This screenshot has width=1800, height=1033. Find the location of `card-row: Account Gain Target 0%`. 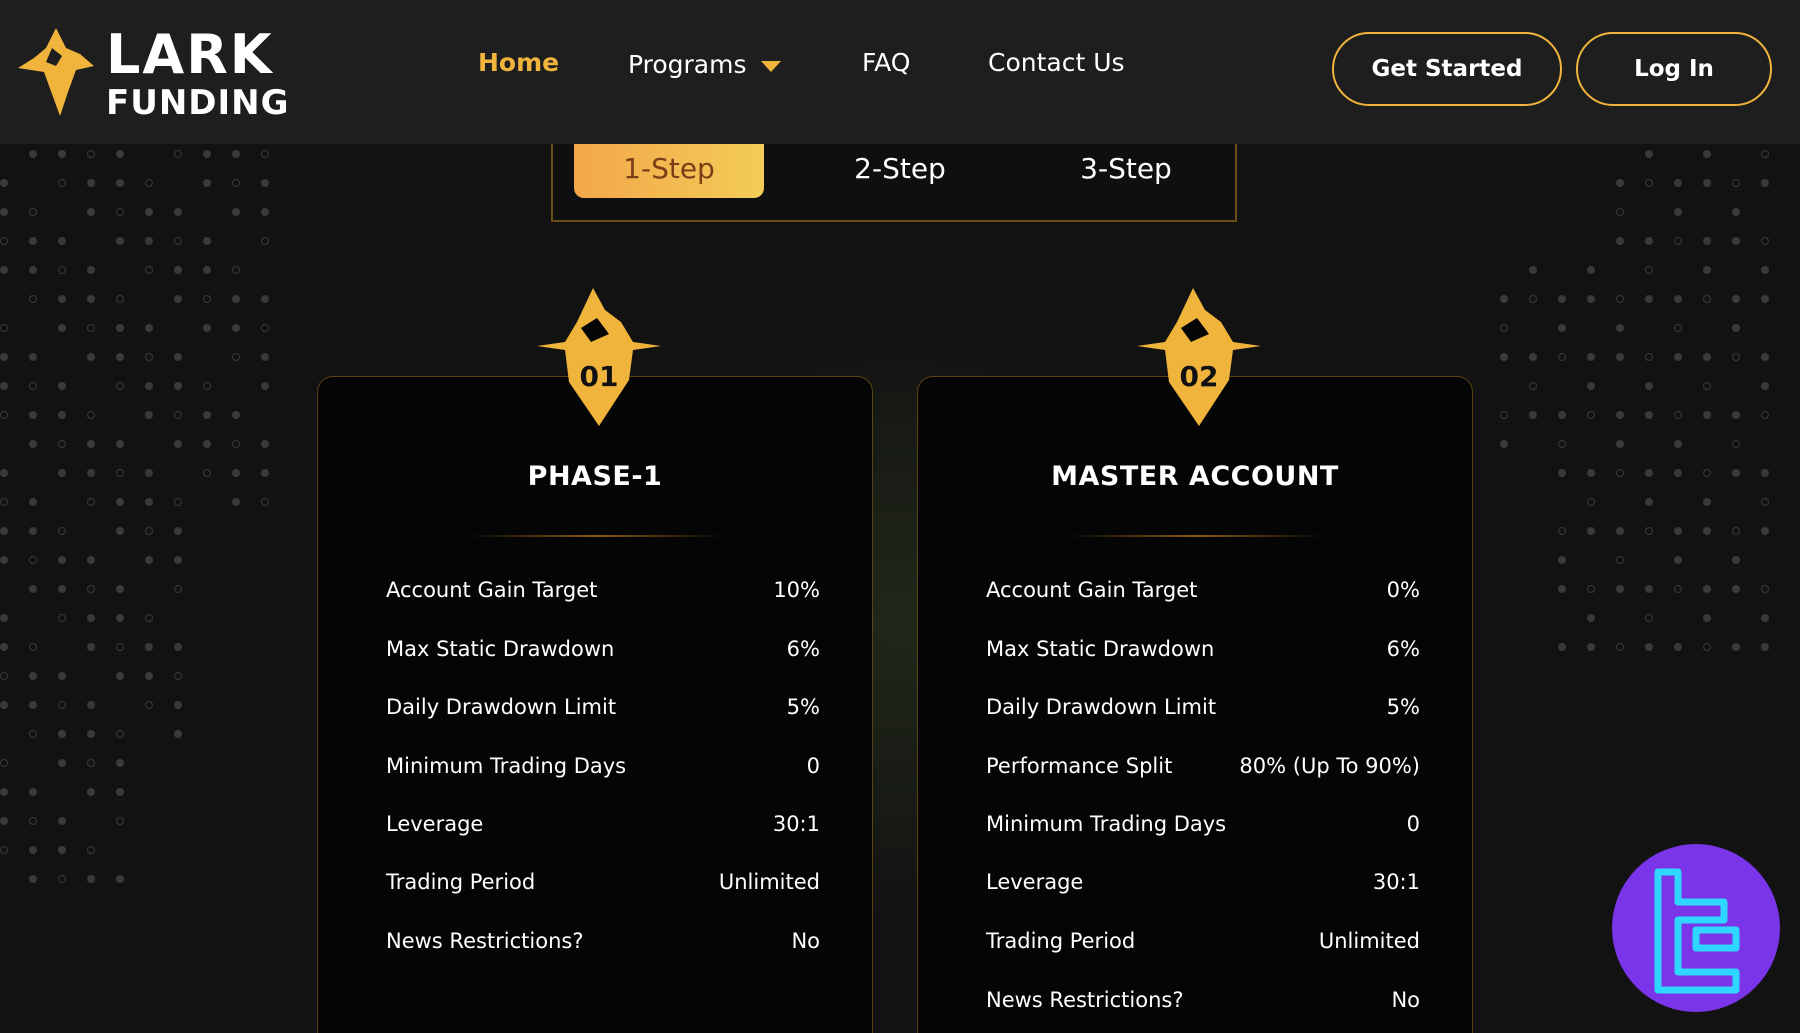

card-row: Account Gain Target 0% is located at coordinates (1203, 593).